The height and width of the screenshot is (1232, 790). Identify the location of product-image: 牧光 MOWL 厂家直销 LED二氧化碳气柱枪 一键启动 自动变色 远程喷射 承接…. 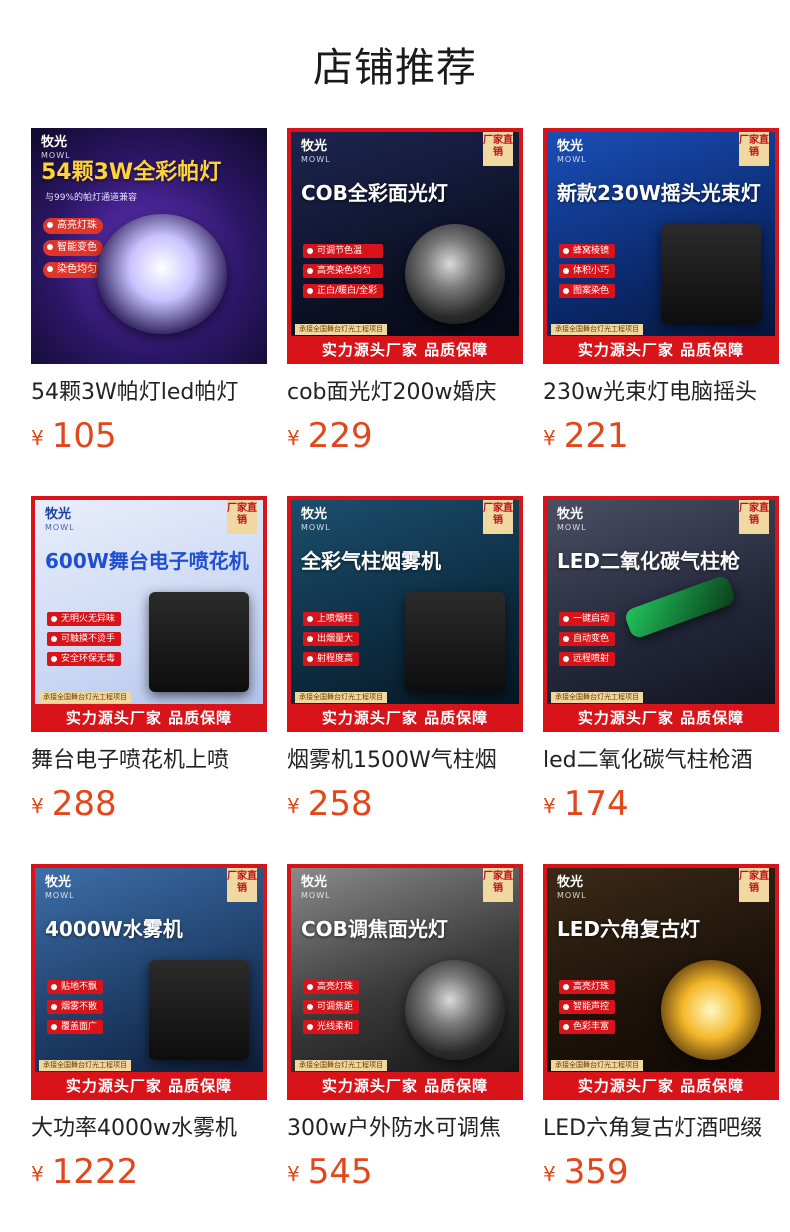
(661, 614).